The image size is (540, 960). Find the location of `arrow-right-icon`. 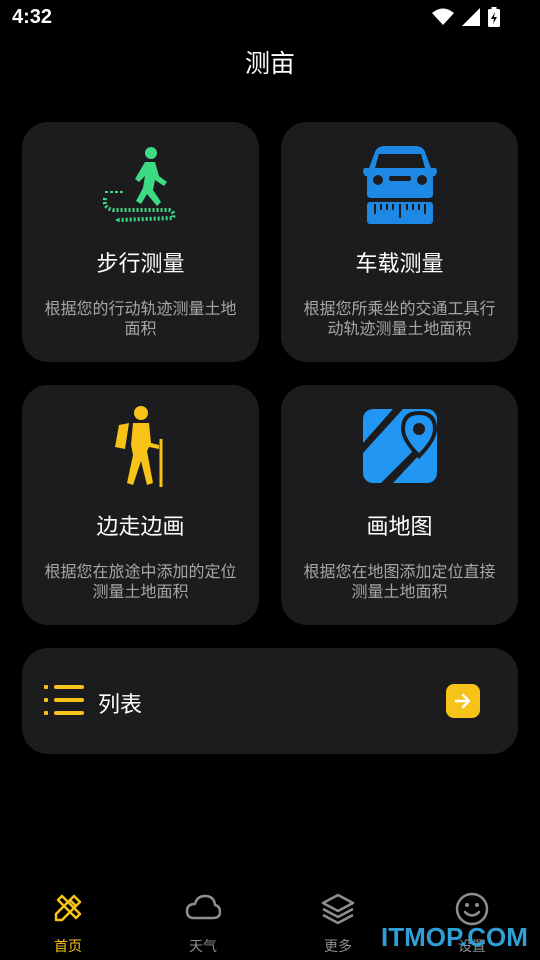

arrow-right-icon is located at coordinates (463, 701).